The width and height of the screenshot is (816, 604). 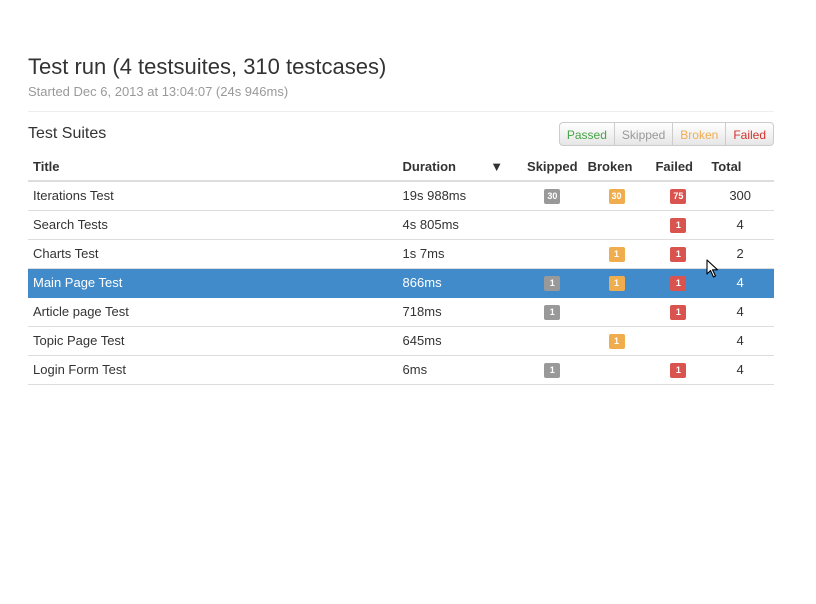 I want to click on table-row: Iterations Test 19s 988ms 30 30 75 300, so click(x=401, y=196).